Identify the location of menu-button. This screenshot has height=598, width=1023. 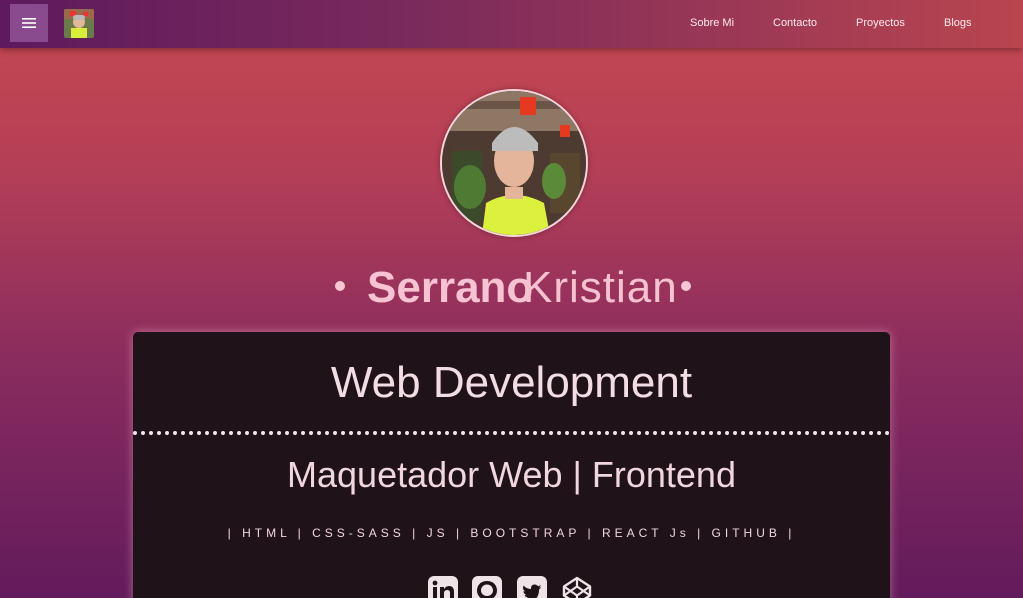
(29, 23).